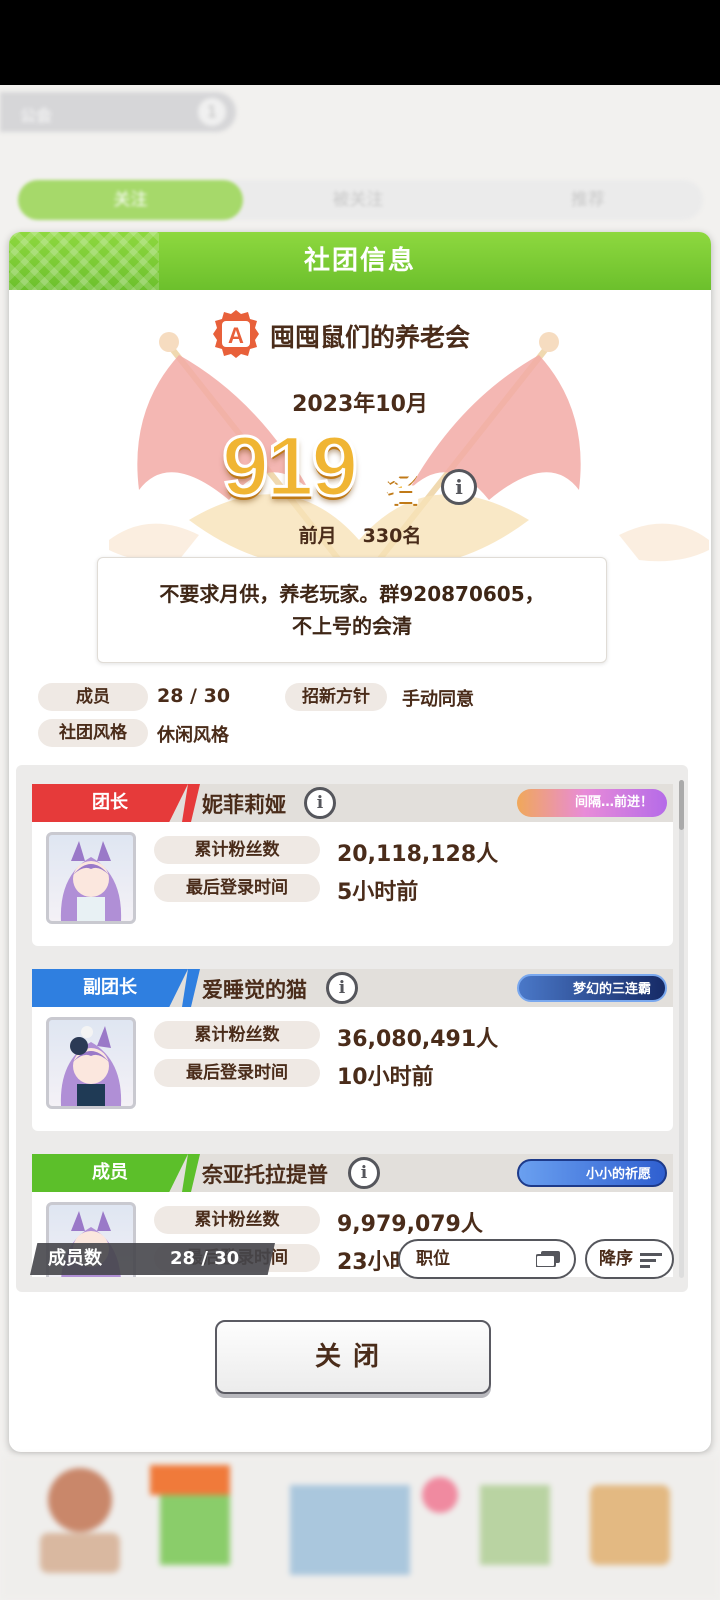 The height and width of the screenshot is (1600, 720). Describe the element at coordinates (352, 610) in the screenshot. I see `club-description: 不要求月供，养老玩家。群920870605， 不上号的会清` at that location.